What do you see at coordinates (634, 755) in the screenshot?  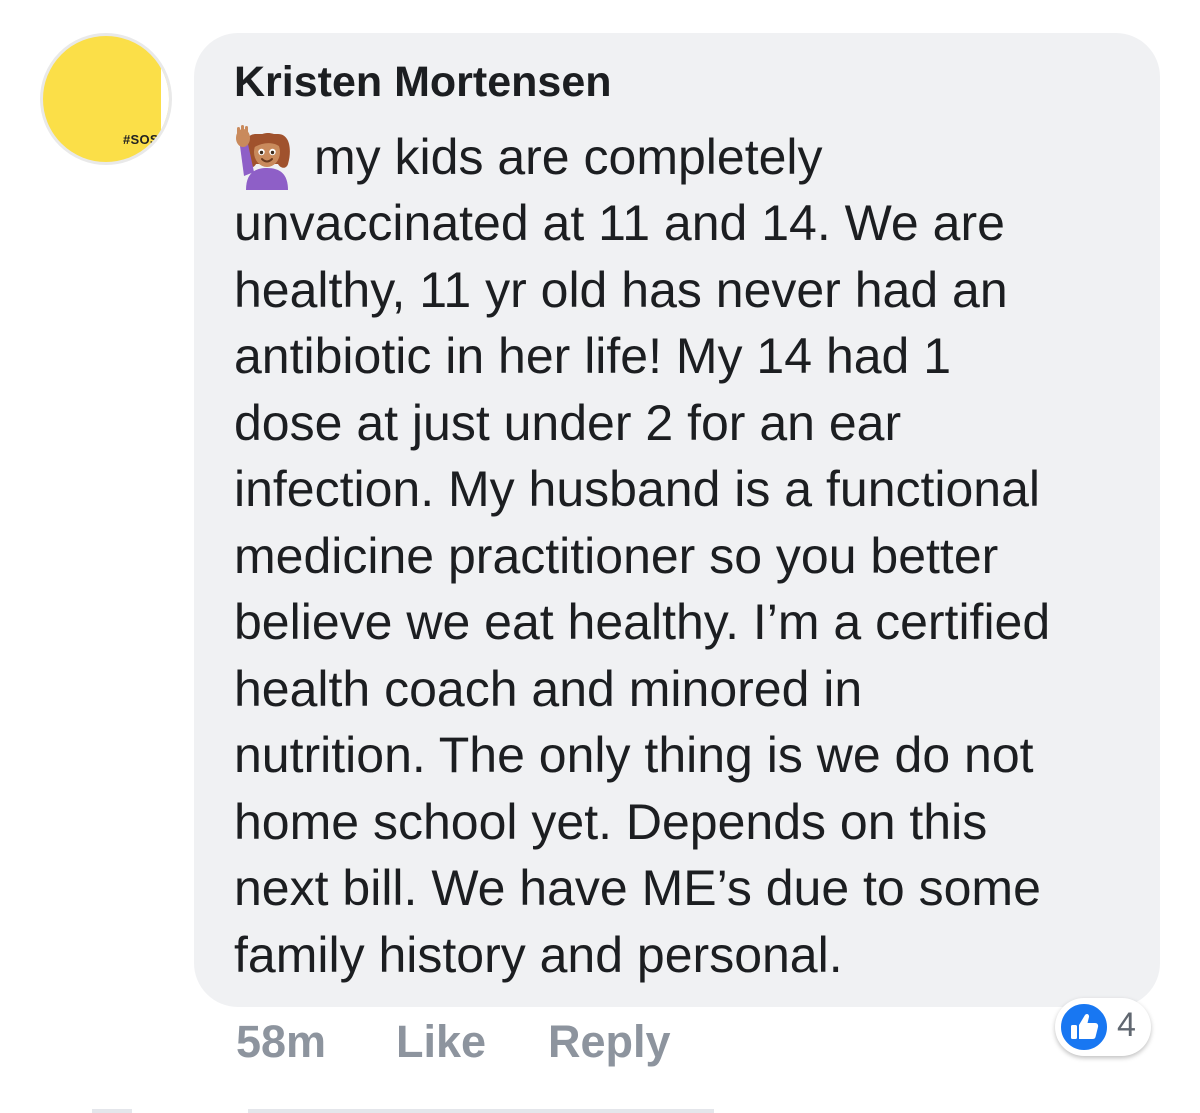 I see `comment-text-line: nutrition. The only thing is we do not` at bounding box center [634, 755].